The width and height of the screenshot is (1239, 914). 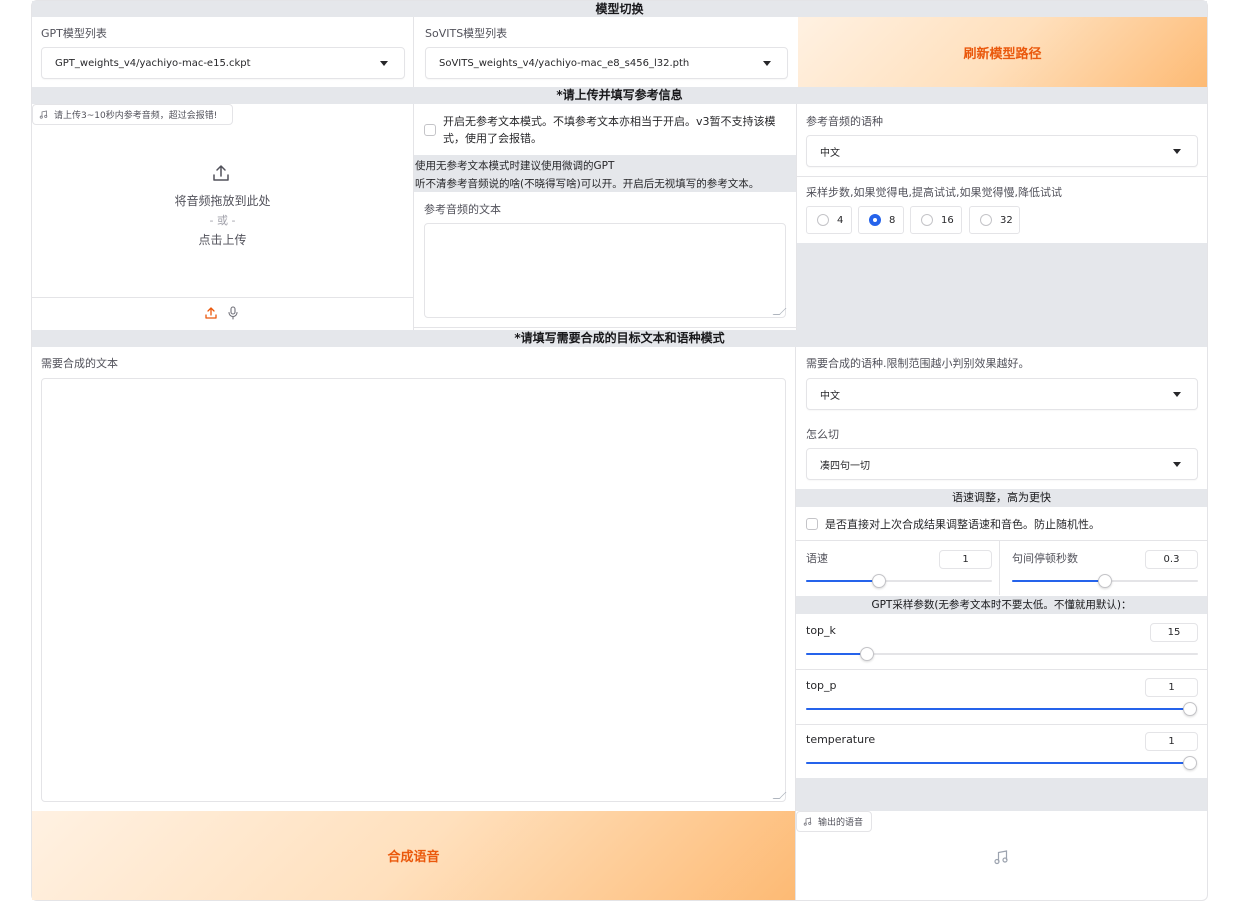 I want to click on target-lang-value: 中文, so click(x=830, y=396).